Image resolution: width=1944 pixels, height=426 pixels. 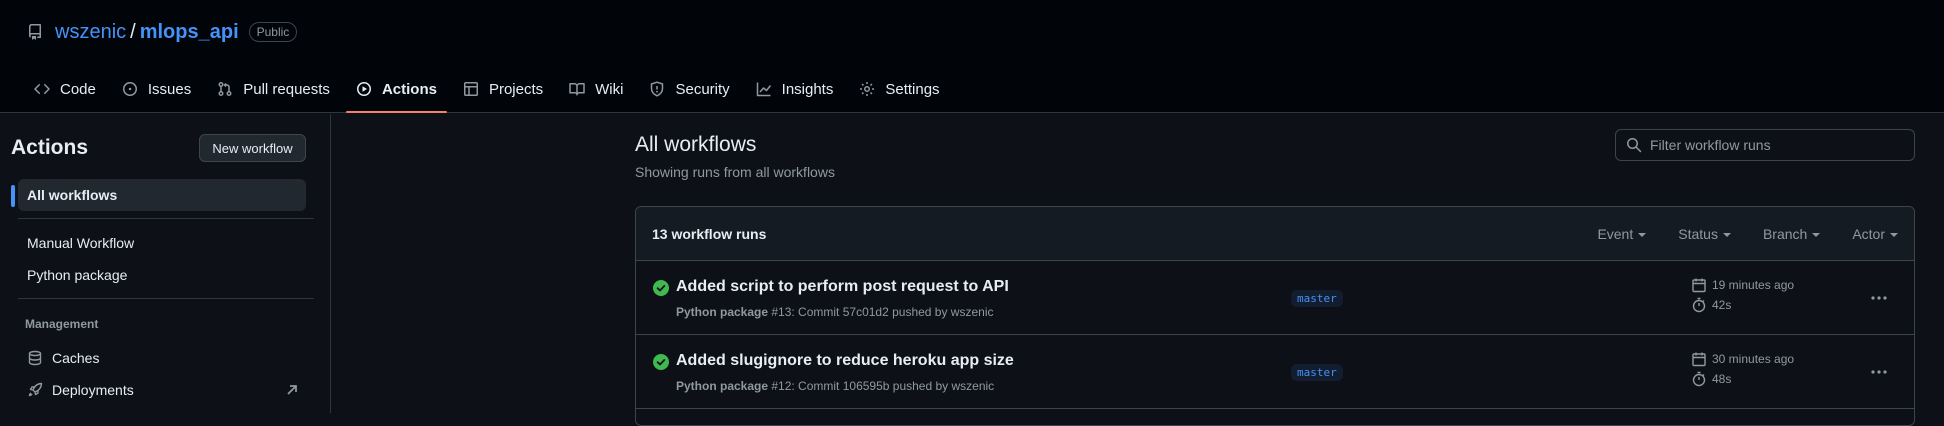 I want to click on tab-projects: Projects, so click(x=503, y=89).